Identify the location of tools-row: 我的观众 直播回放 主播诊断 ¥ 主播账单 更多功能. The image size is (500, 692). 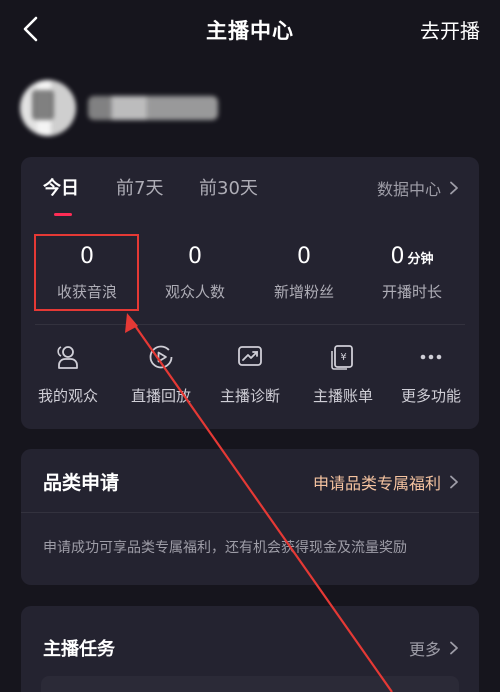
(250, 378).